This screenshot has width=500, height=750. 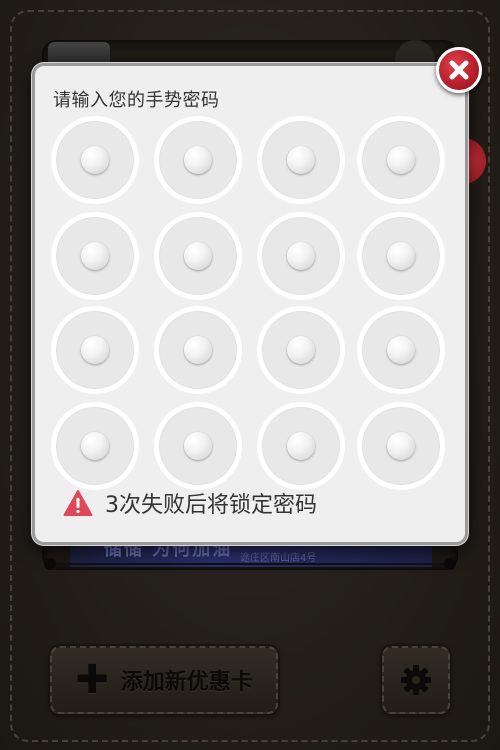 I want to click on gear-icon, so click(x=416, y=680).